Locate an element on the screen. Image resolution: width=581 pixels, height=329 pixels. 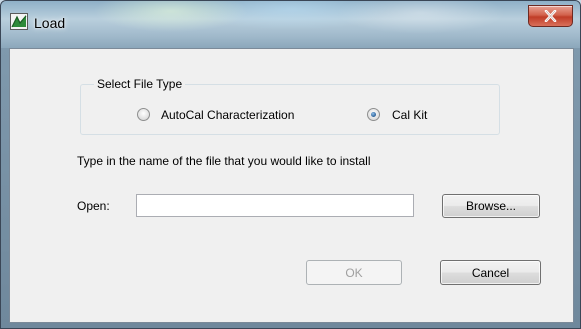
file-name-input is located at coordinates (275, 205).